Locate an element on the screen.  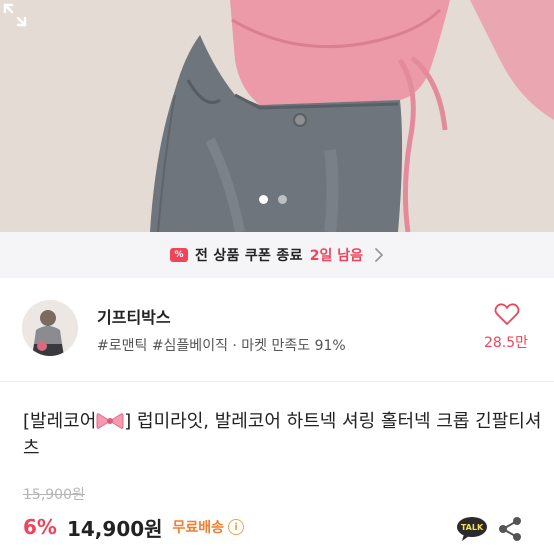
free-shipping-label: 무료배송 is located at coordinates (198, 528).